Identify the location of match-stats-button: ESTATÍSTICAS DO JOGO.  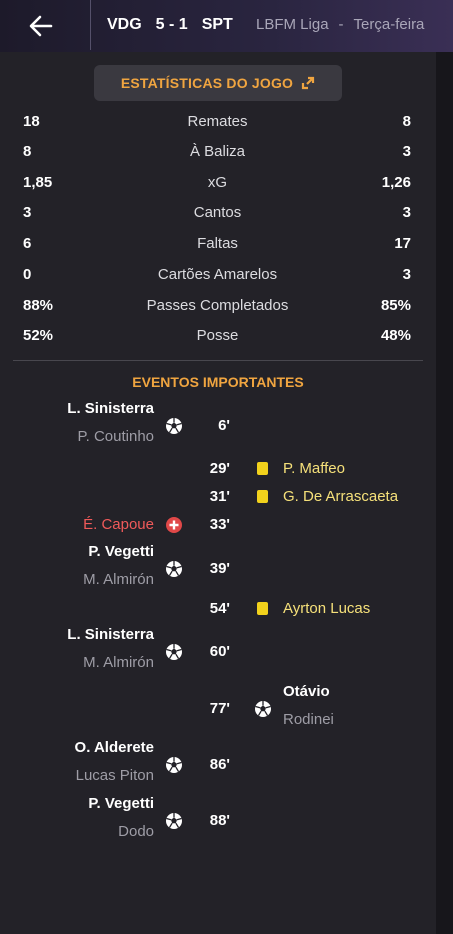
(218, 83).